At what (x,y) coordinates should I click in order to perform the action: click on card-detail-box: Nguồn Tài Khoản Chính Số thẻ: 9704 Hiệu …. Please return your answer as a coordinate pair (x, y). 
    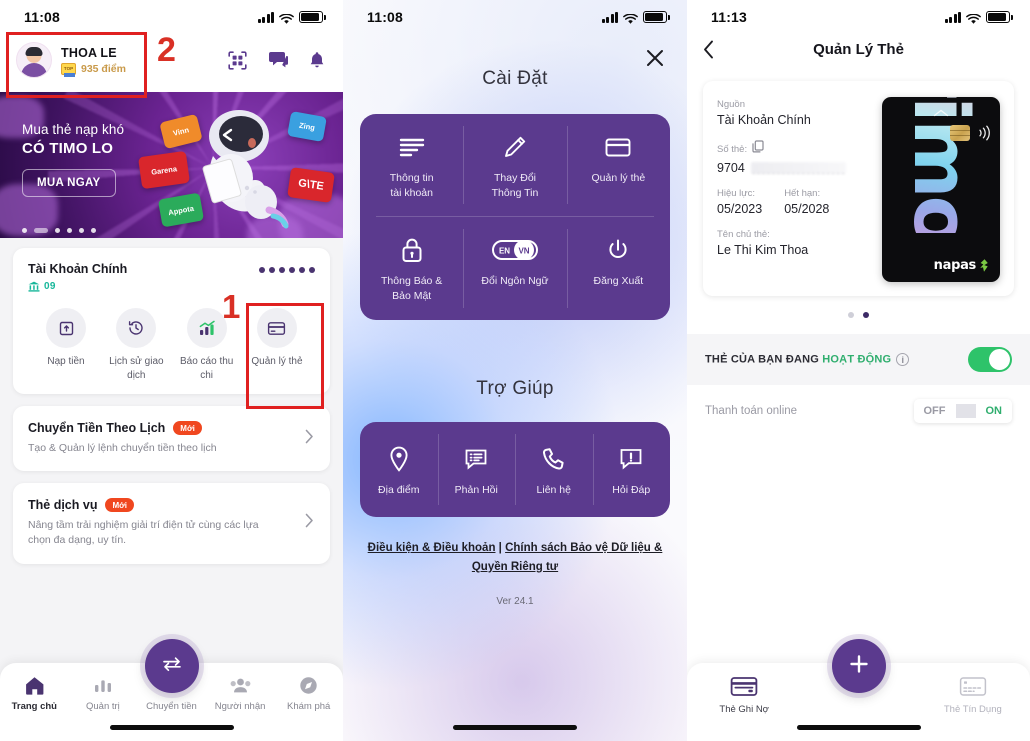
    Looking at the image, I should click on (858, 188).